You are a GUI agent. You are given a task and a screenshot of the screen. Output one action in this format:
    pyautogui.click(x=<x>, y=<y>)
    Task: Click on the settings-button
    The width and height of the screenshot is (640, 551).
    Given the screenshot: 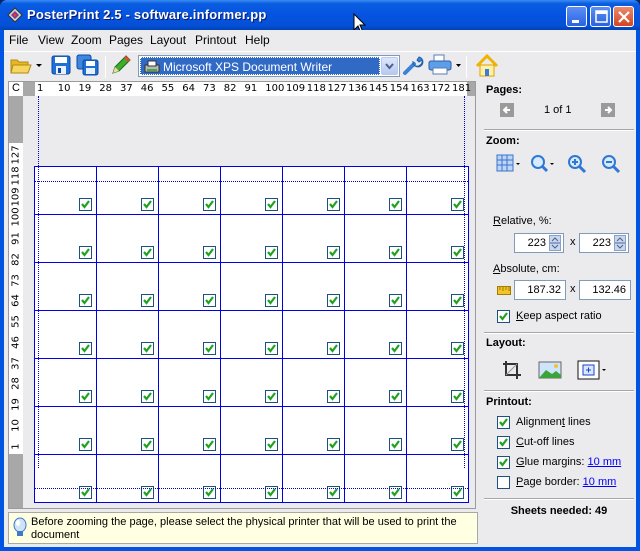 What is the action you would take?
    pyautogui.click(x=413, y=66)
    